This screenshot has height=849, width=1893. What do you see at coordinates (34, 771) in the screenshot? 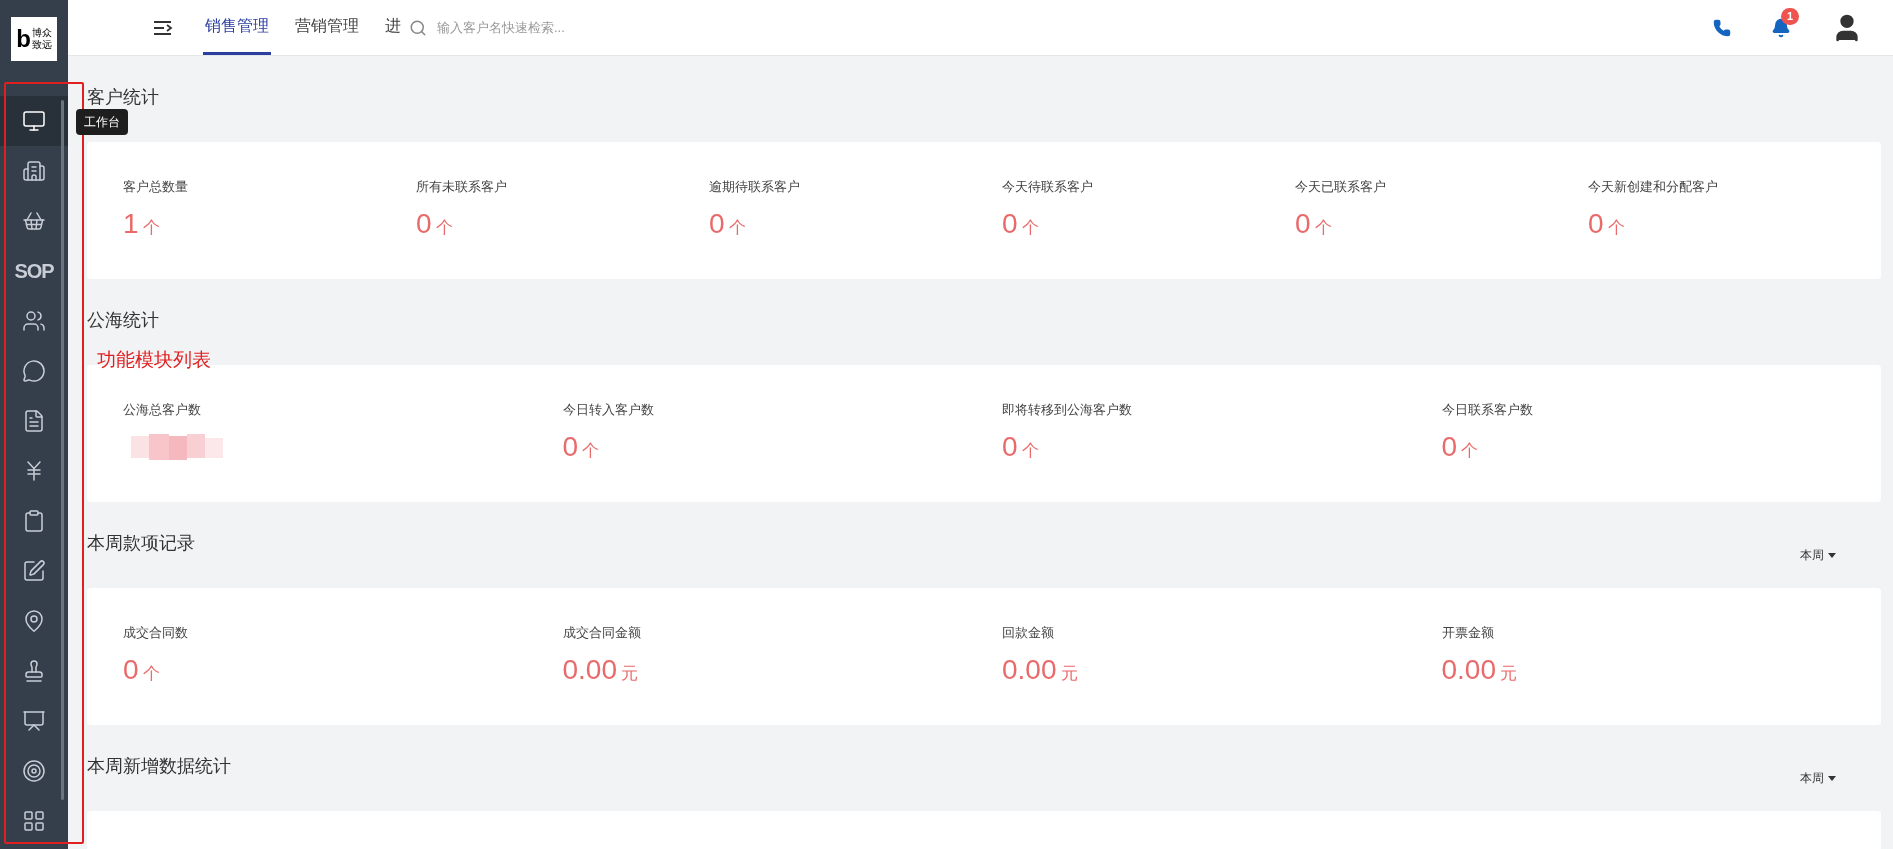
I see `target-icon` at bounding box center [34, 771].